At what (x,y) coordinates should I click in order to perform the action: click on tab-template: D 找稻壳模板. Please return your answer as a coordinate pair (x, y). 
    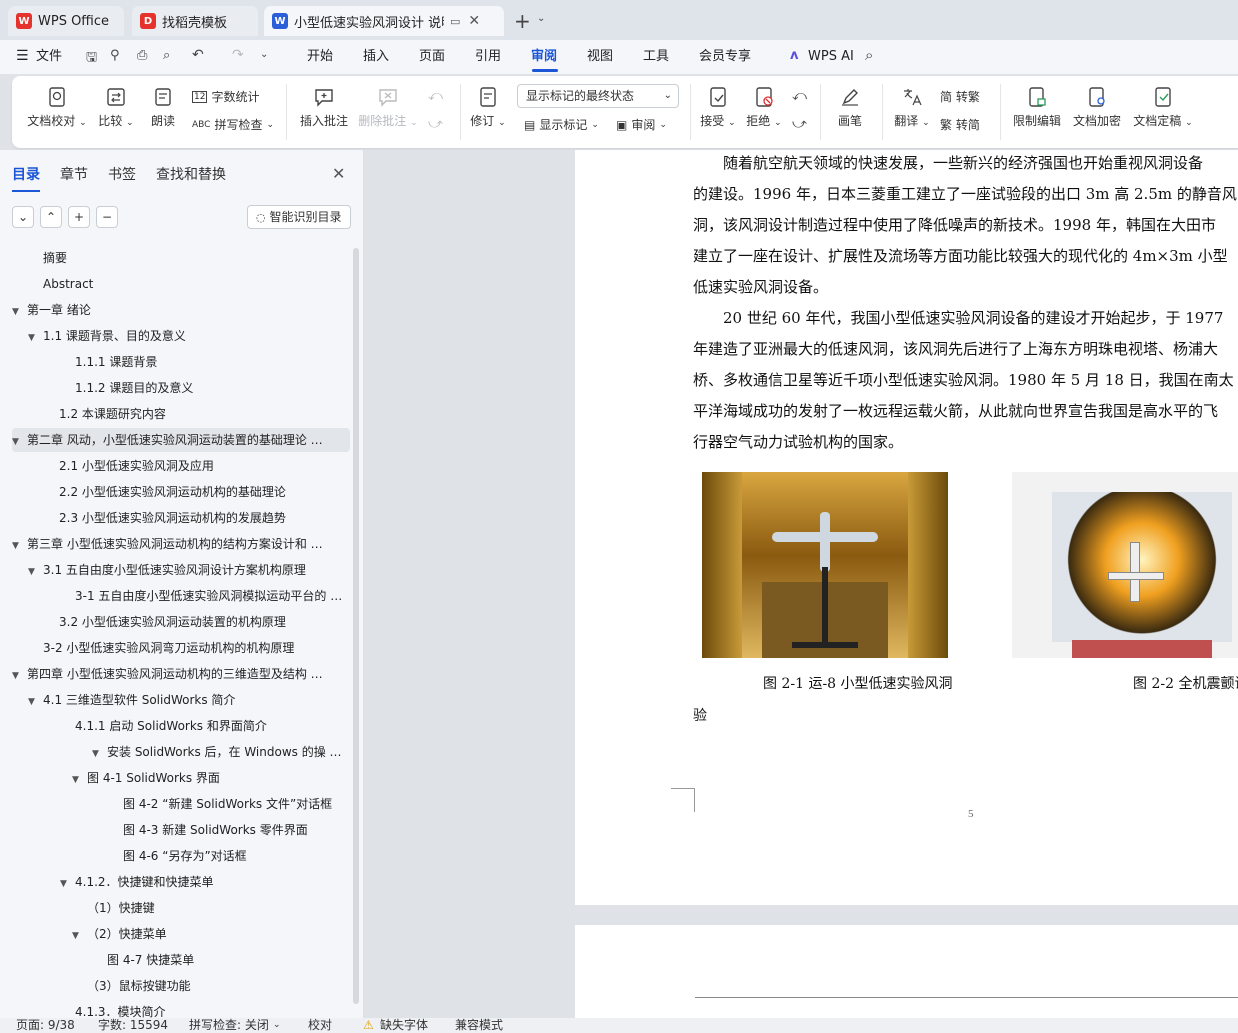
    Looking at the image, I should click on (195, 21).